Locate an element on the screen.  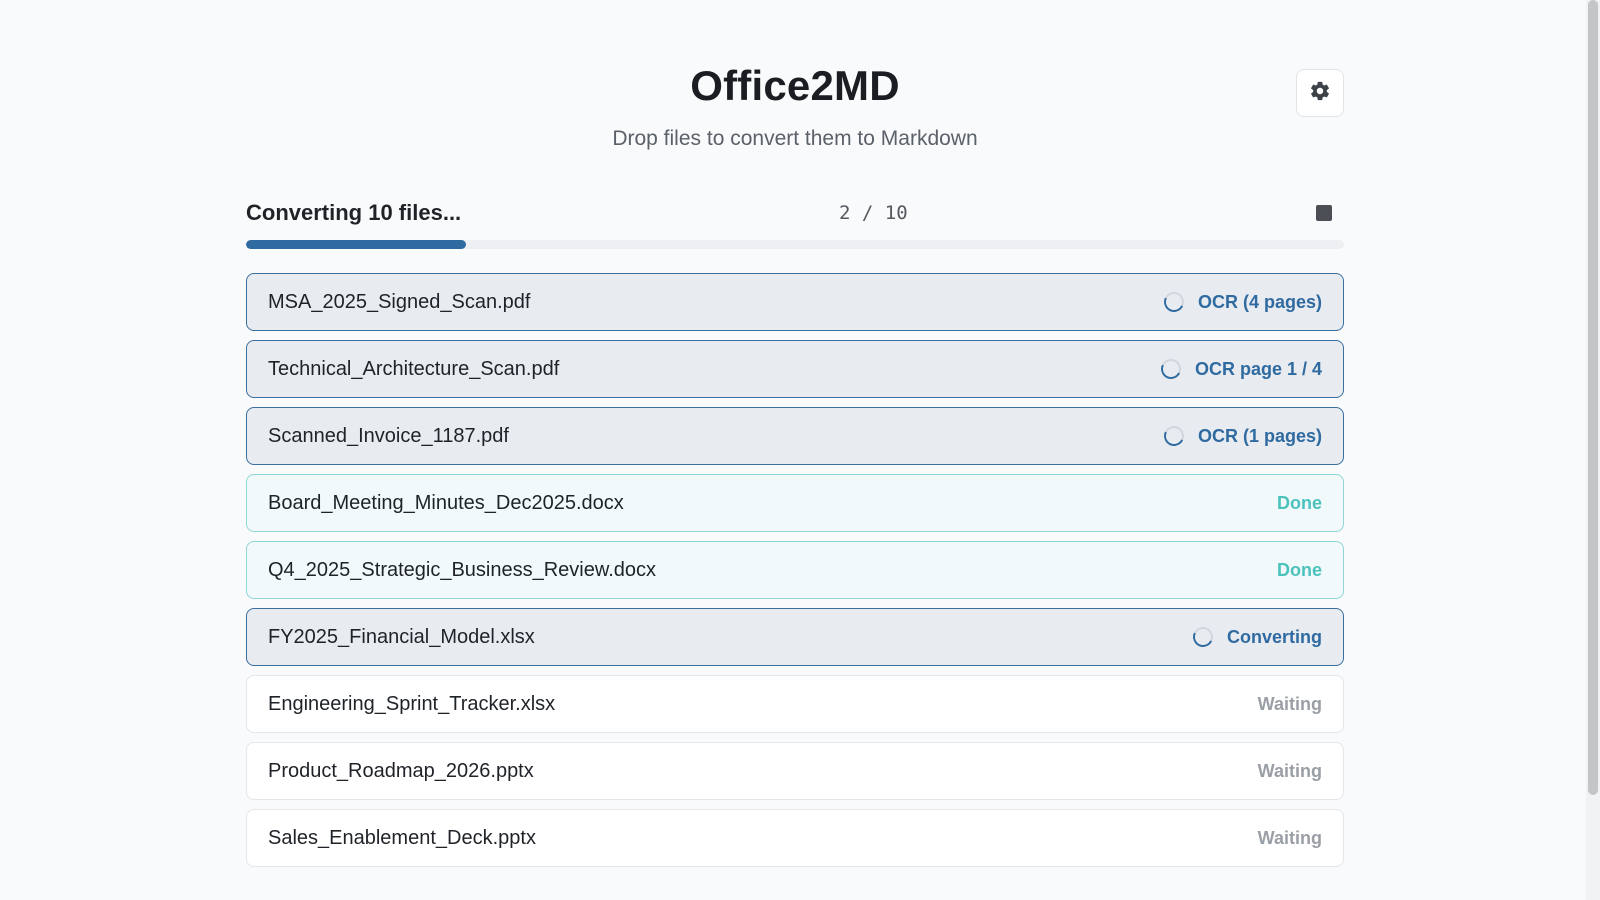
file-status-text: OCR (1 pages) is located at coordinates (1259, 435).